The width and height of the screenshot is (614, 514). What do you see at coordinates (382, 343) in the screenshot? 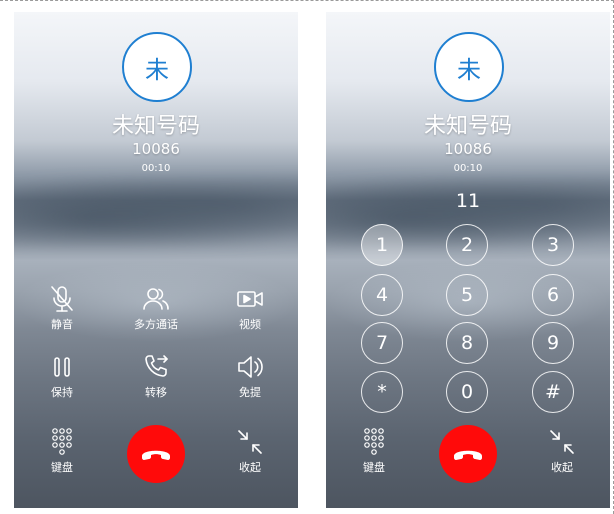
I see `dial-key-7: 7` at bounding box center [382, 343].